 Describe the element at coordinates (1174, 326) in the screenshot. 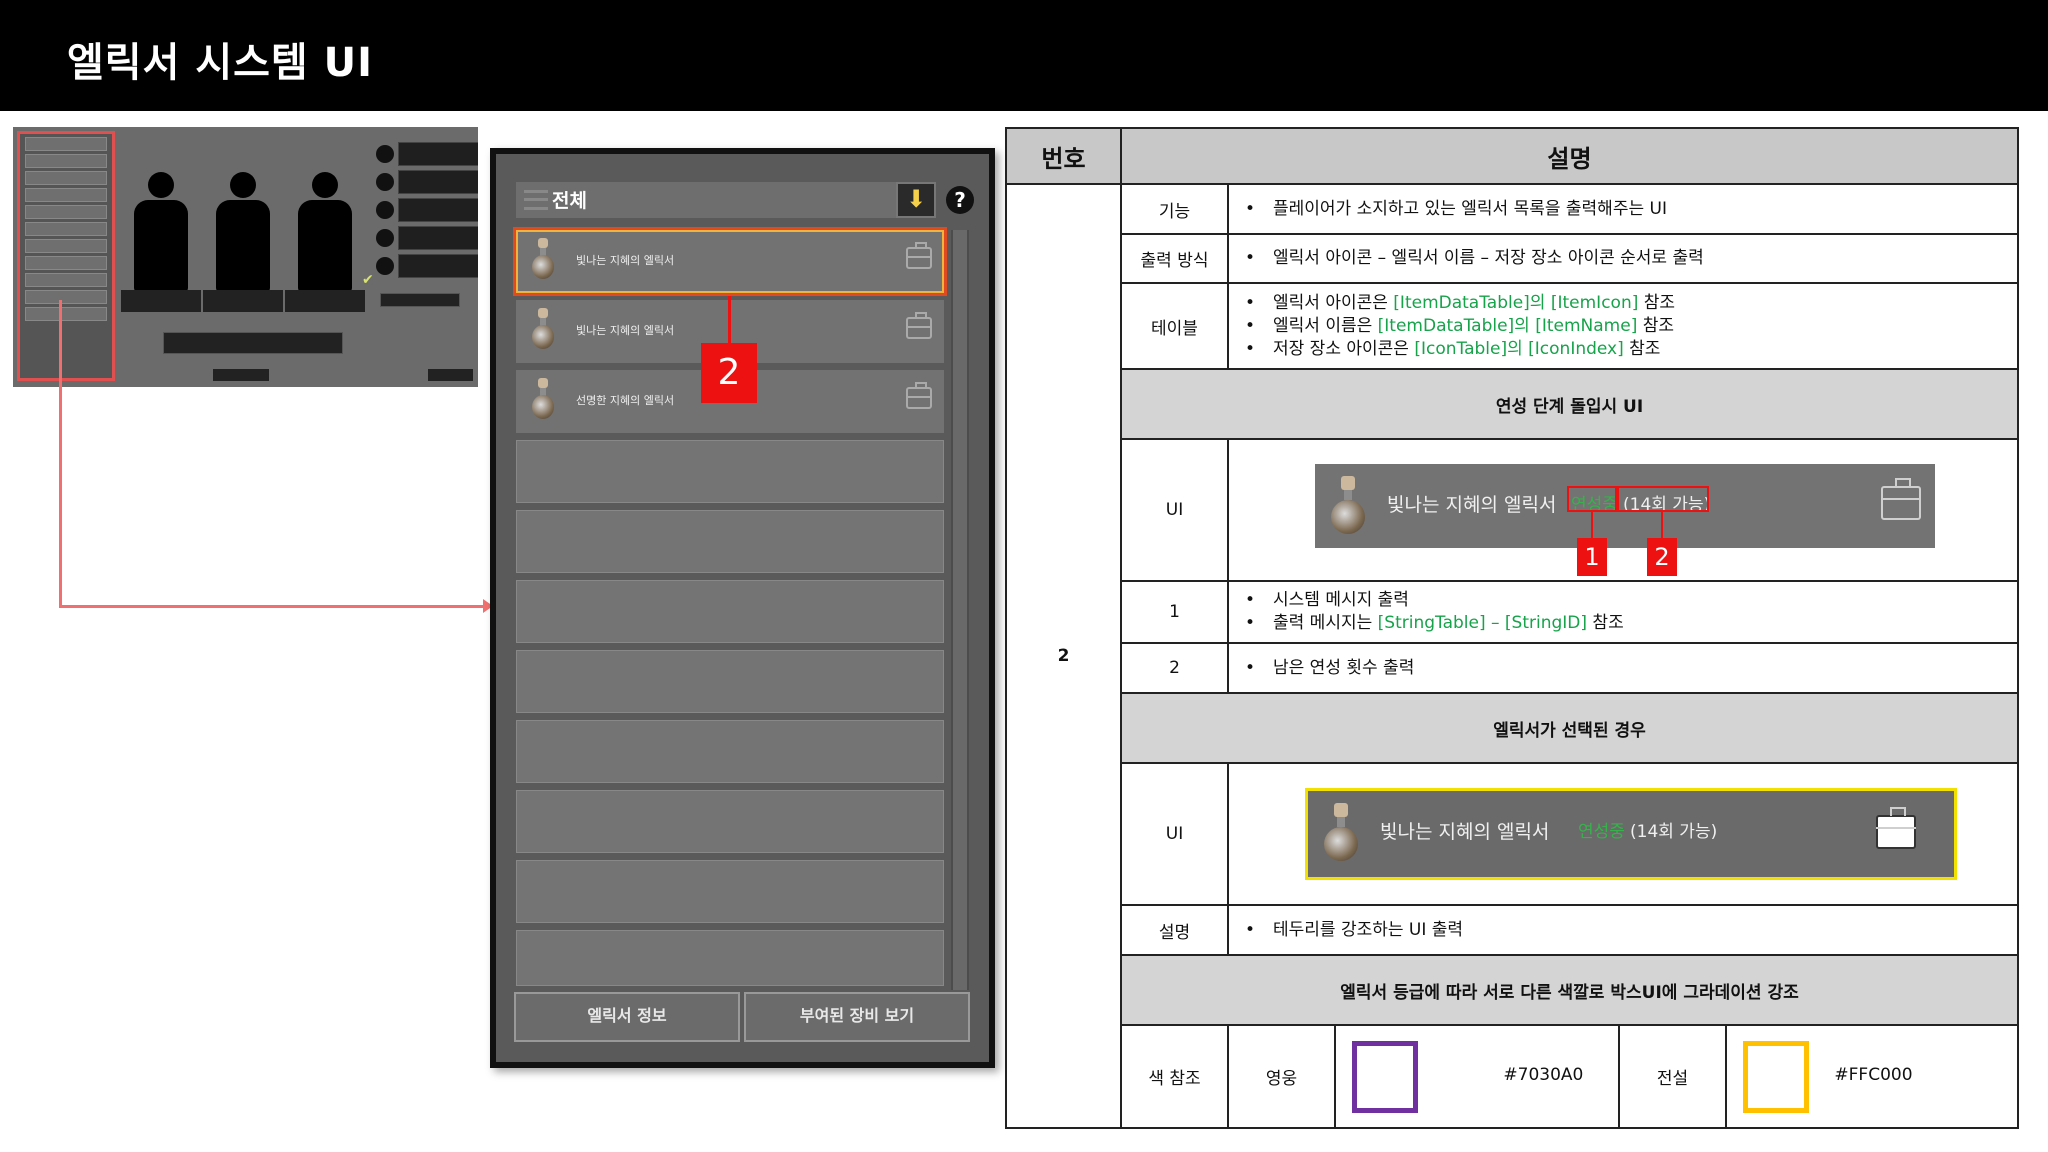

I see `label-table: 테이블` at that location.